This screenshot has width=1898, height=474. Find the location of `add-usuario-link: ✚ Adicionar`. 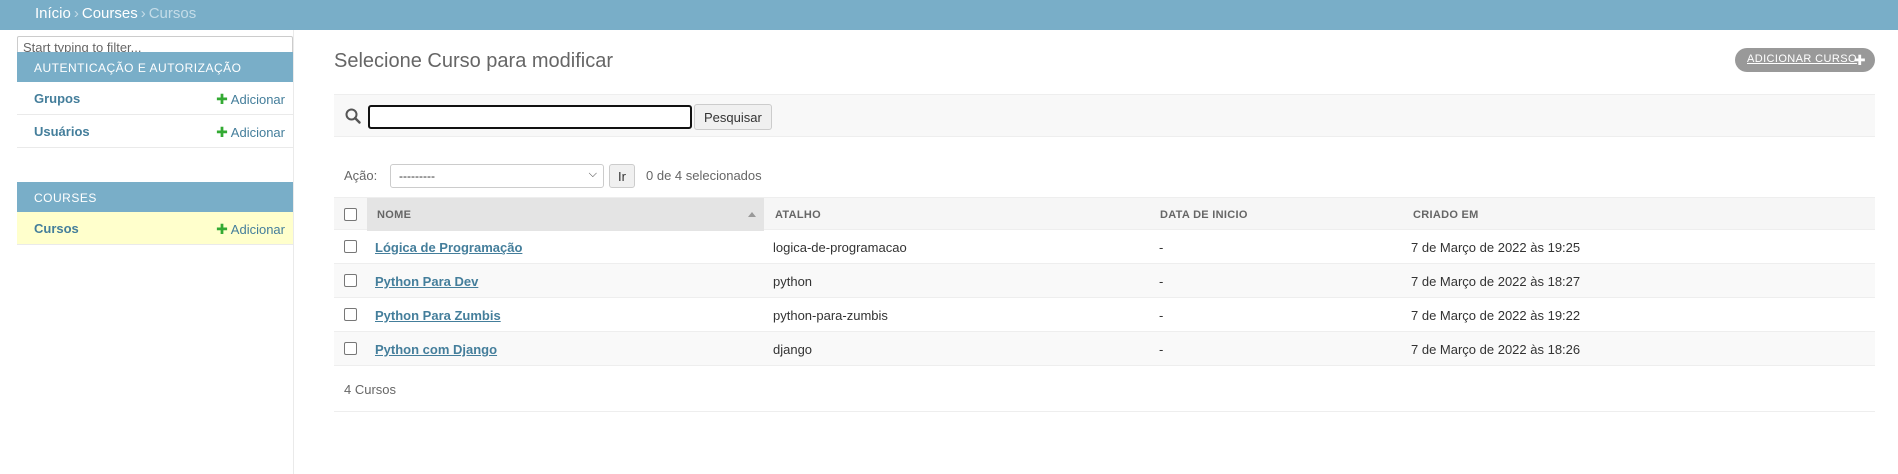

add-usuario-link: ✚ Adicionar is located at coordinates (250, 132).